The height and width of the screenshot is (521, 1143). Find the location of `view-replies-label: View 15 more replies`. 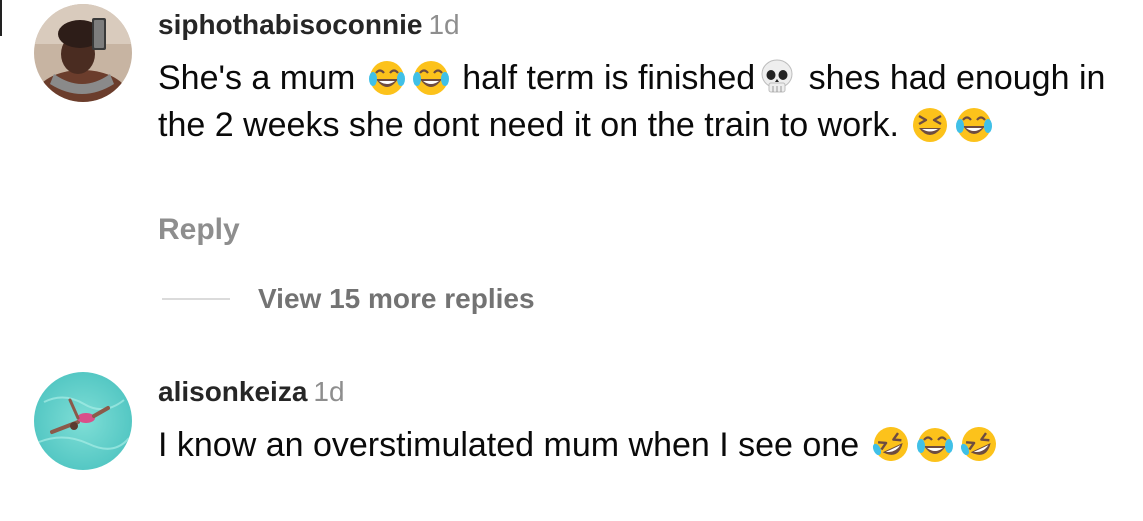

view-replies-label: View 15 more replies is located at coordinates (396, 298).